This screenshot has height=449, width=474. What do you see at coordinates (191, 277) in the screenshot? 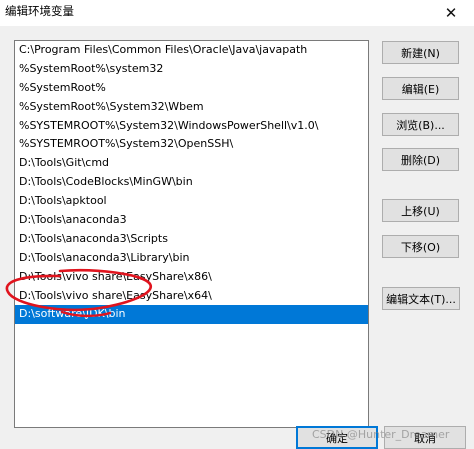
I see `list-item: D:\Tools\vivo share\EasyShare\x86\` at bounding box center [191, 277].